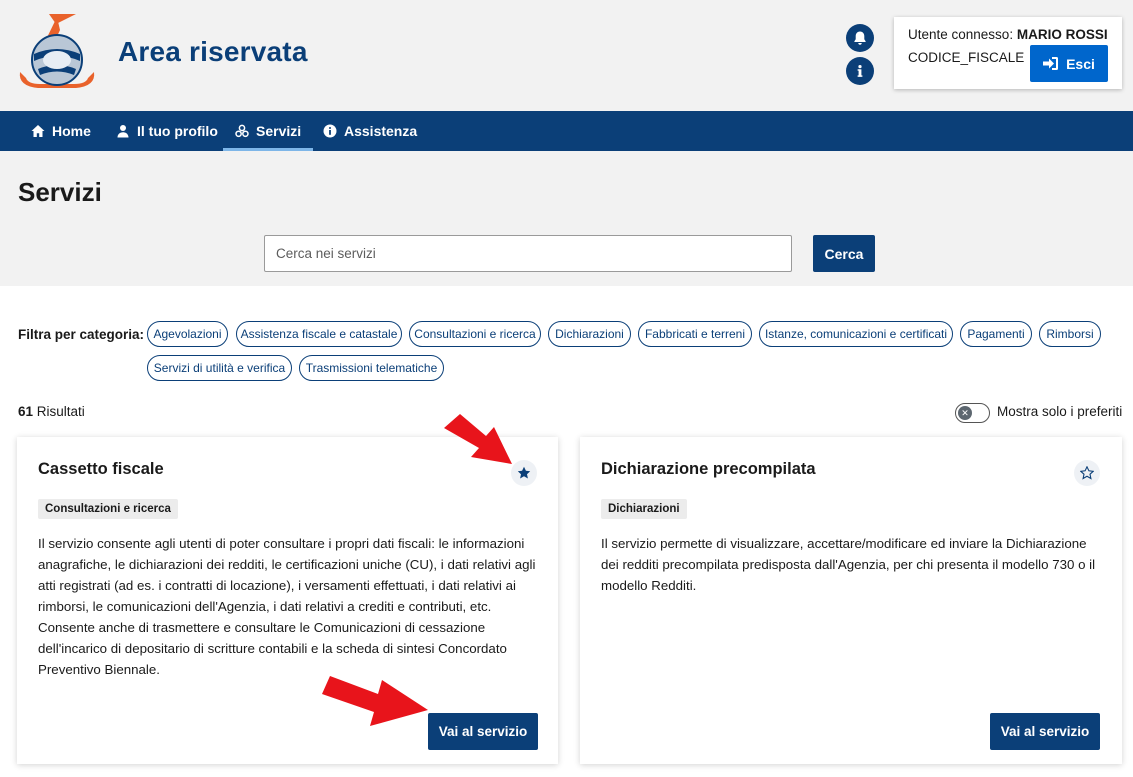 Image resolution: width=1133 pixels, height=777 pixels. I want to click on nav-item-label: Servizi, so click(279, 131).